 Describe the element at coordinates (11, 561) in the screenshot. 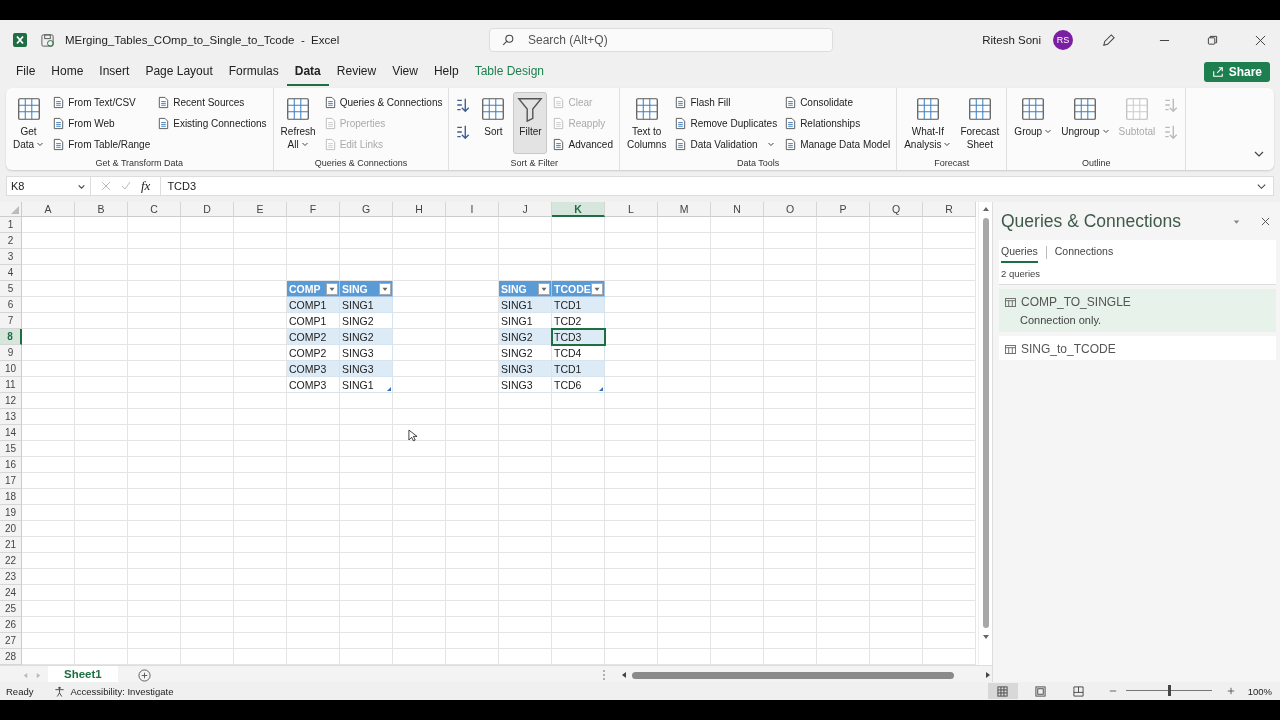

I see `row-header: 22` at that location.